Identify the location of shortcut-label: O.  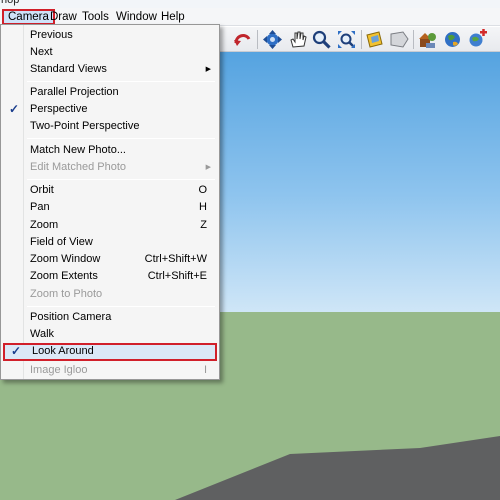
(202, 190).